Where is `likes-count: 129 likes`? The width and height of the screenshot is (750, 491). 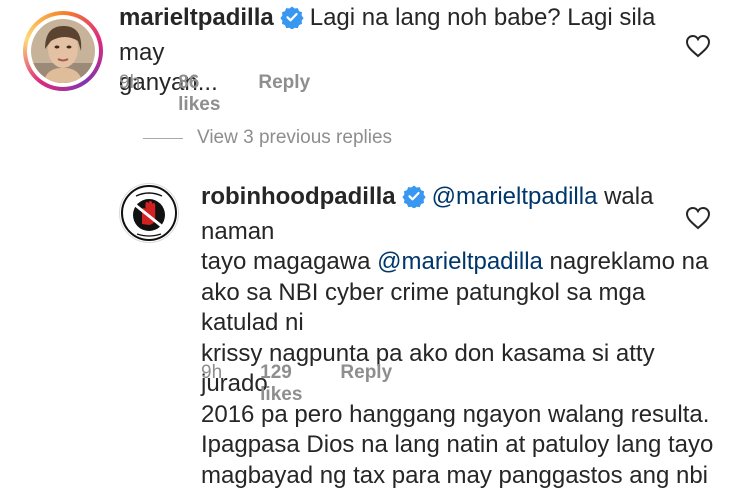
likes-count: 129 likes is located at coordinates (281, 384).